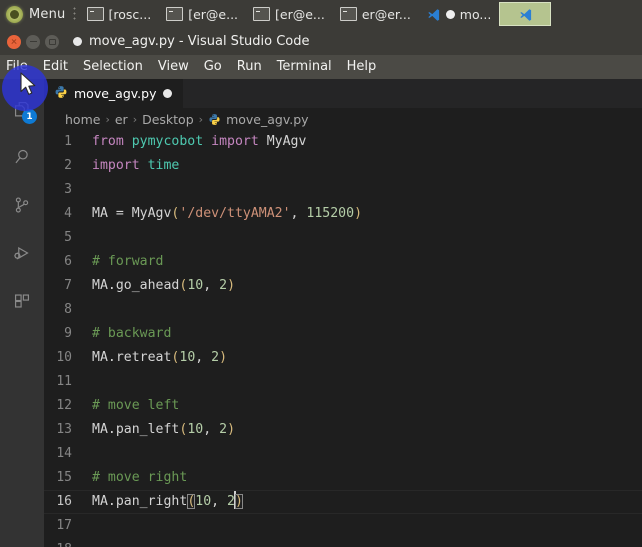 Image resolution: width=642 pixels, height=547 pixels. I want to click on code-line: 2 import time, so click(343, 166).